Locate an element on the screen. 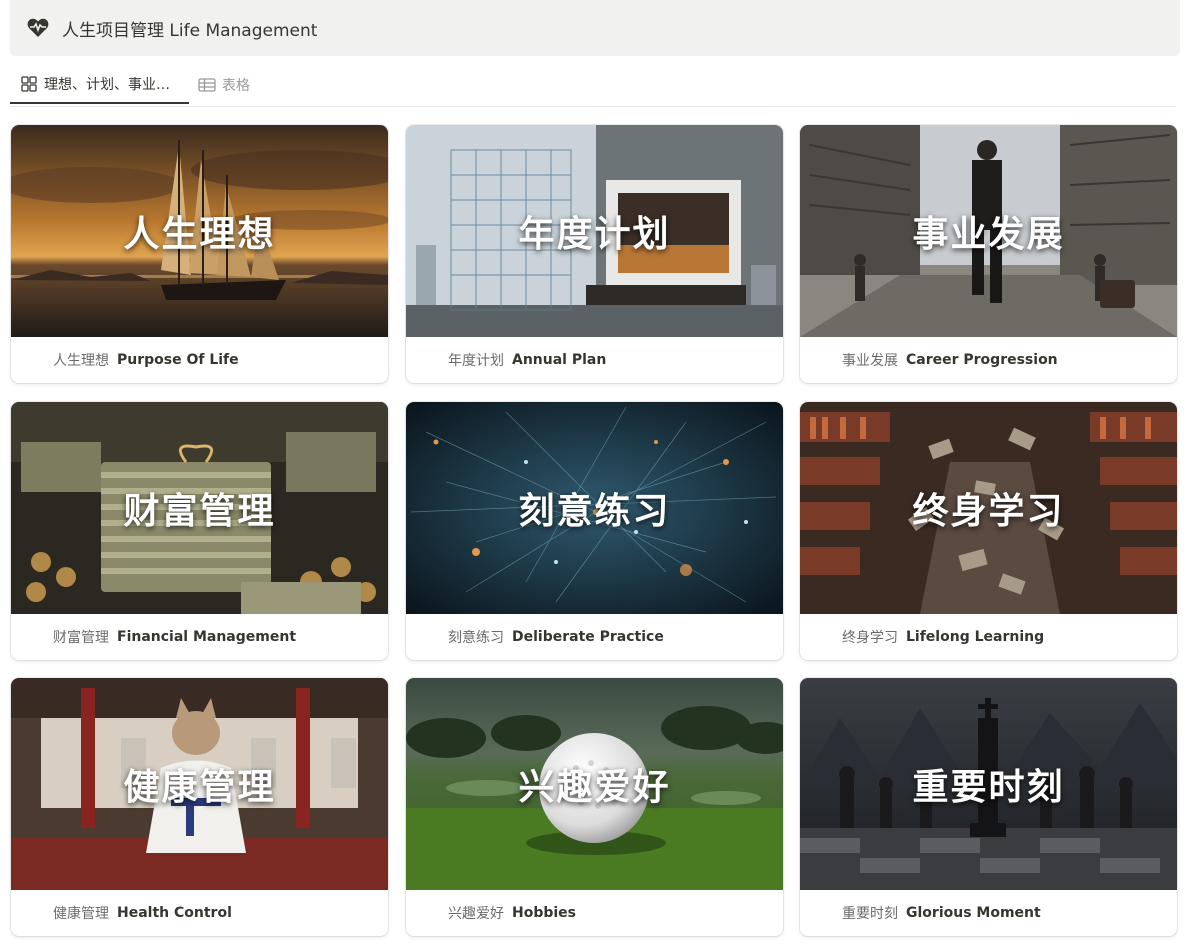  gallery-card: 刻意练习 刻意练习 Deliberate Practice is located at coordinates (594, 531).